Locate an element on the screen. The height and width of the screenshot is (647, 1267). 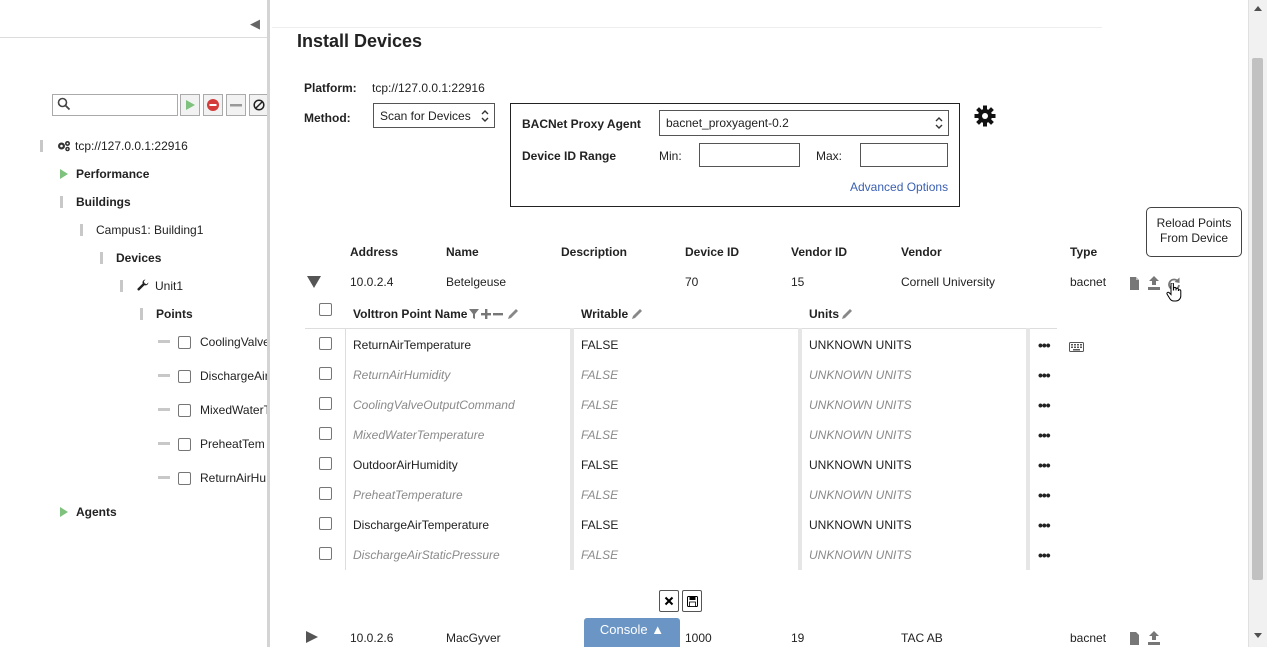
tree-item-performance: Performance is located at coordinates (112, 174).